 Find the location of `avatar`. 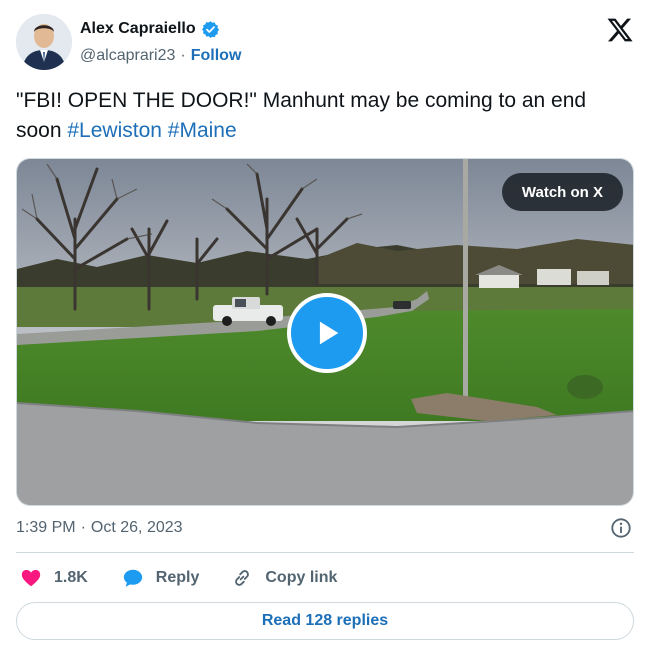

avatar is located at coordinates (44, 42).